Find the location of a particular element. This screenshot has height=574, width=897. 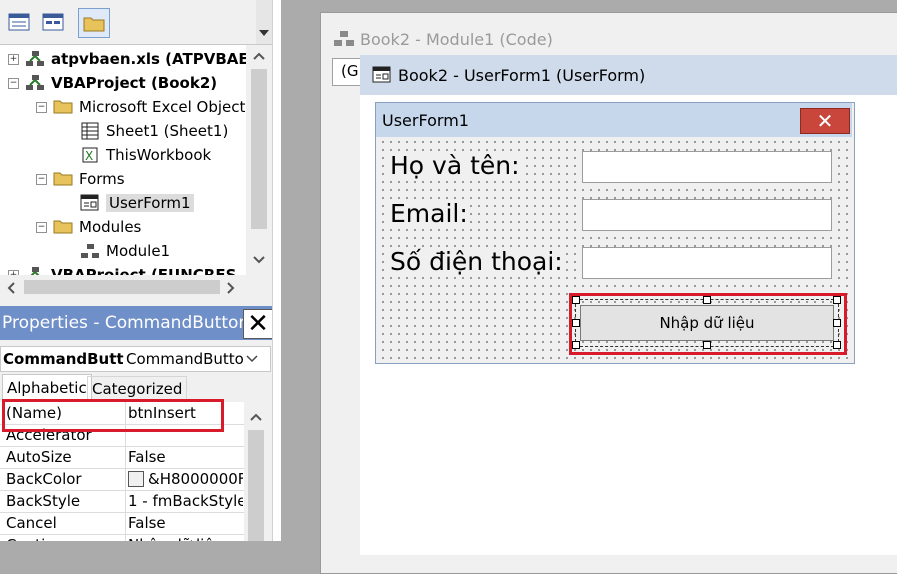

toggle-folders-button is located at coordinates (94, 23).